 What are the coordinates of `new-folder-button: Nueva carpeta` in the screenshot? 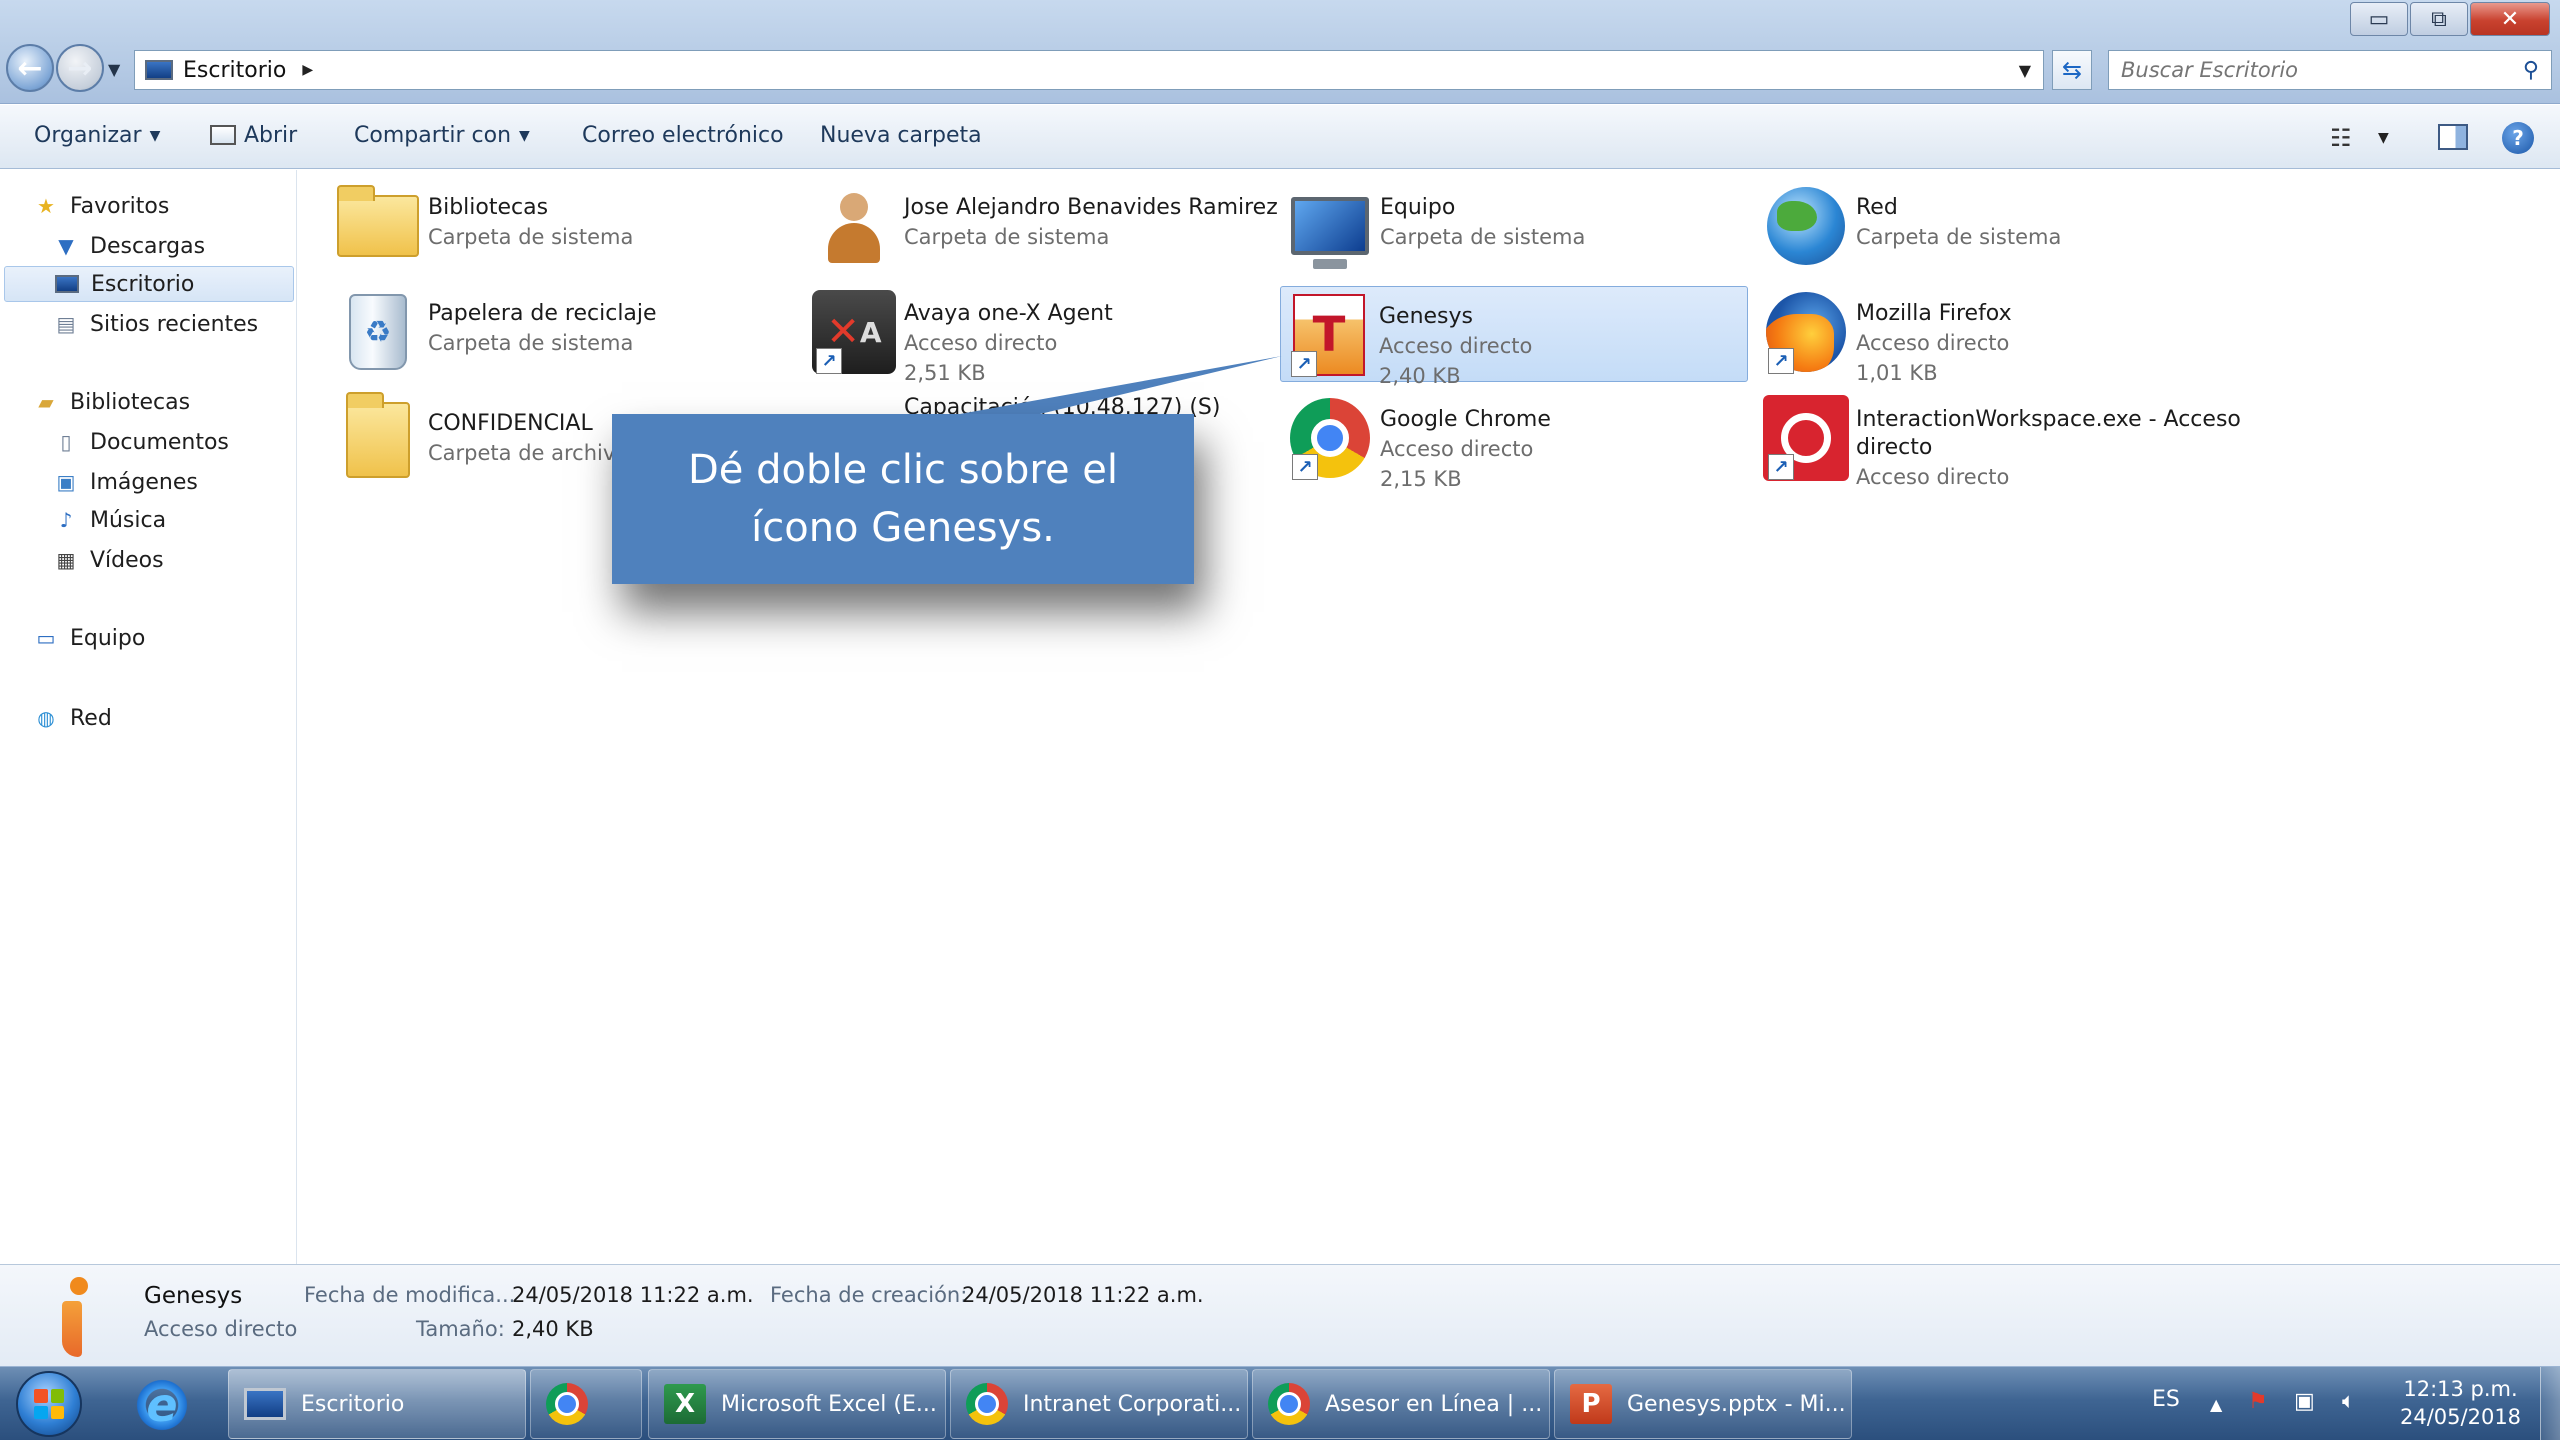 It's located at (901, 135).